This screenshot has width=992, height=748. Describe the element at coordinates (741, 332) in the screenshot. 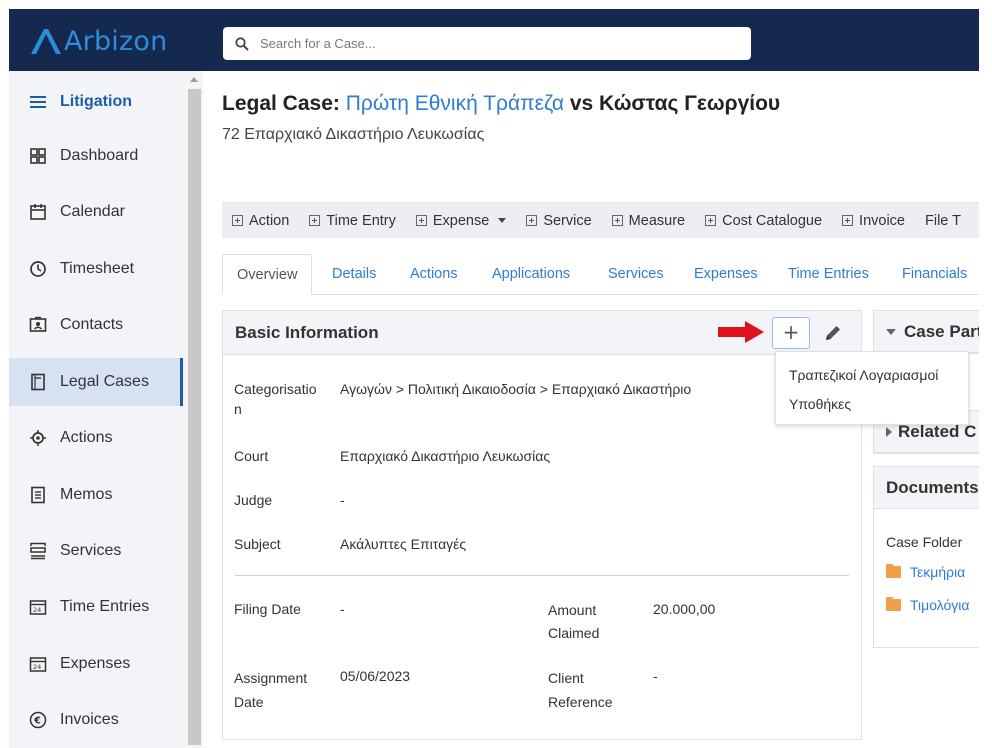

I see `red-arrow-icon` at that location.